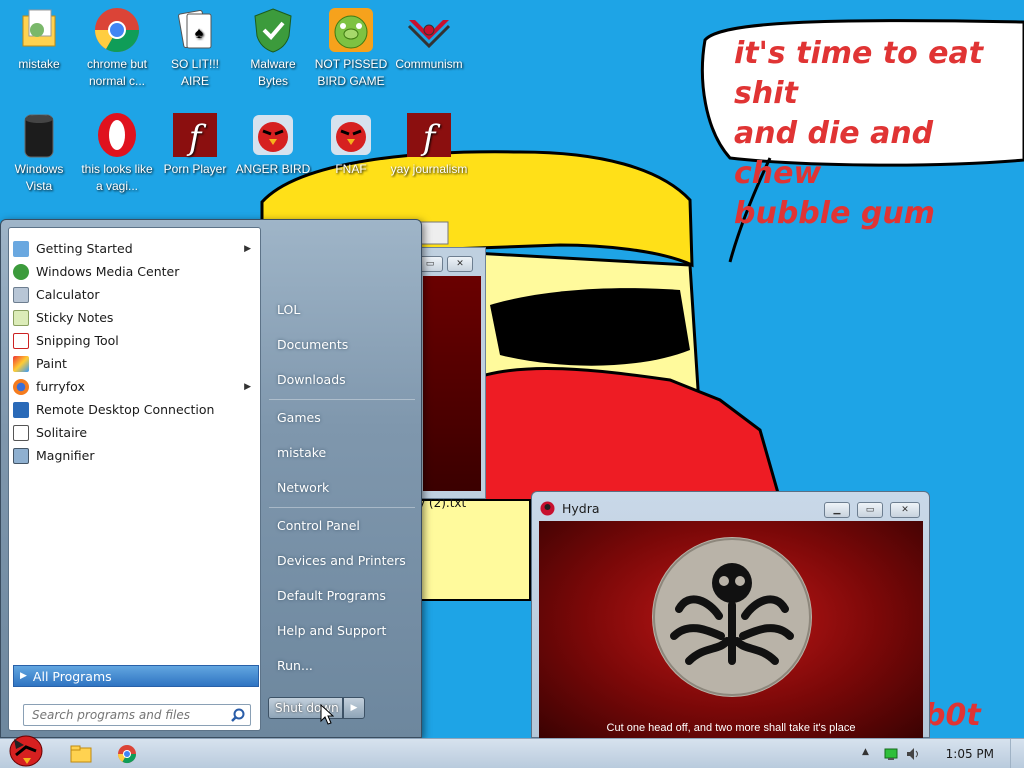 The image size is (1024, 768). Describe the element at coordinates (273, 30) in the screenshot. I see `shield-icon` at that location.